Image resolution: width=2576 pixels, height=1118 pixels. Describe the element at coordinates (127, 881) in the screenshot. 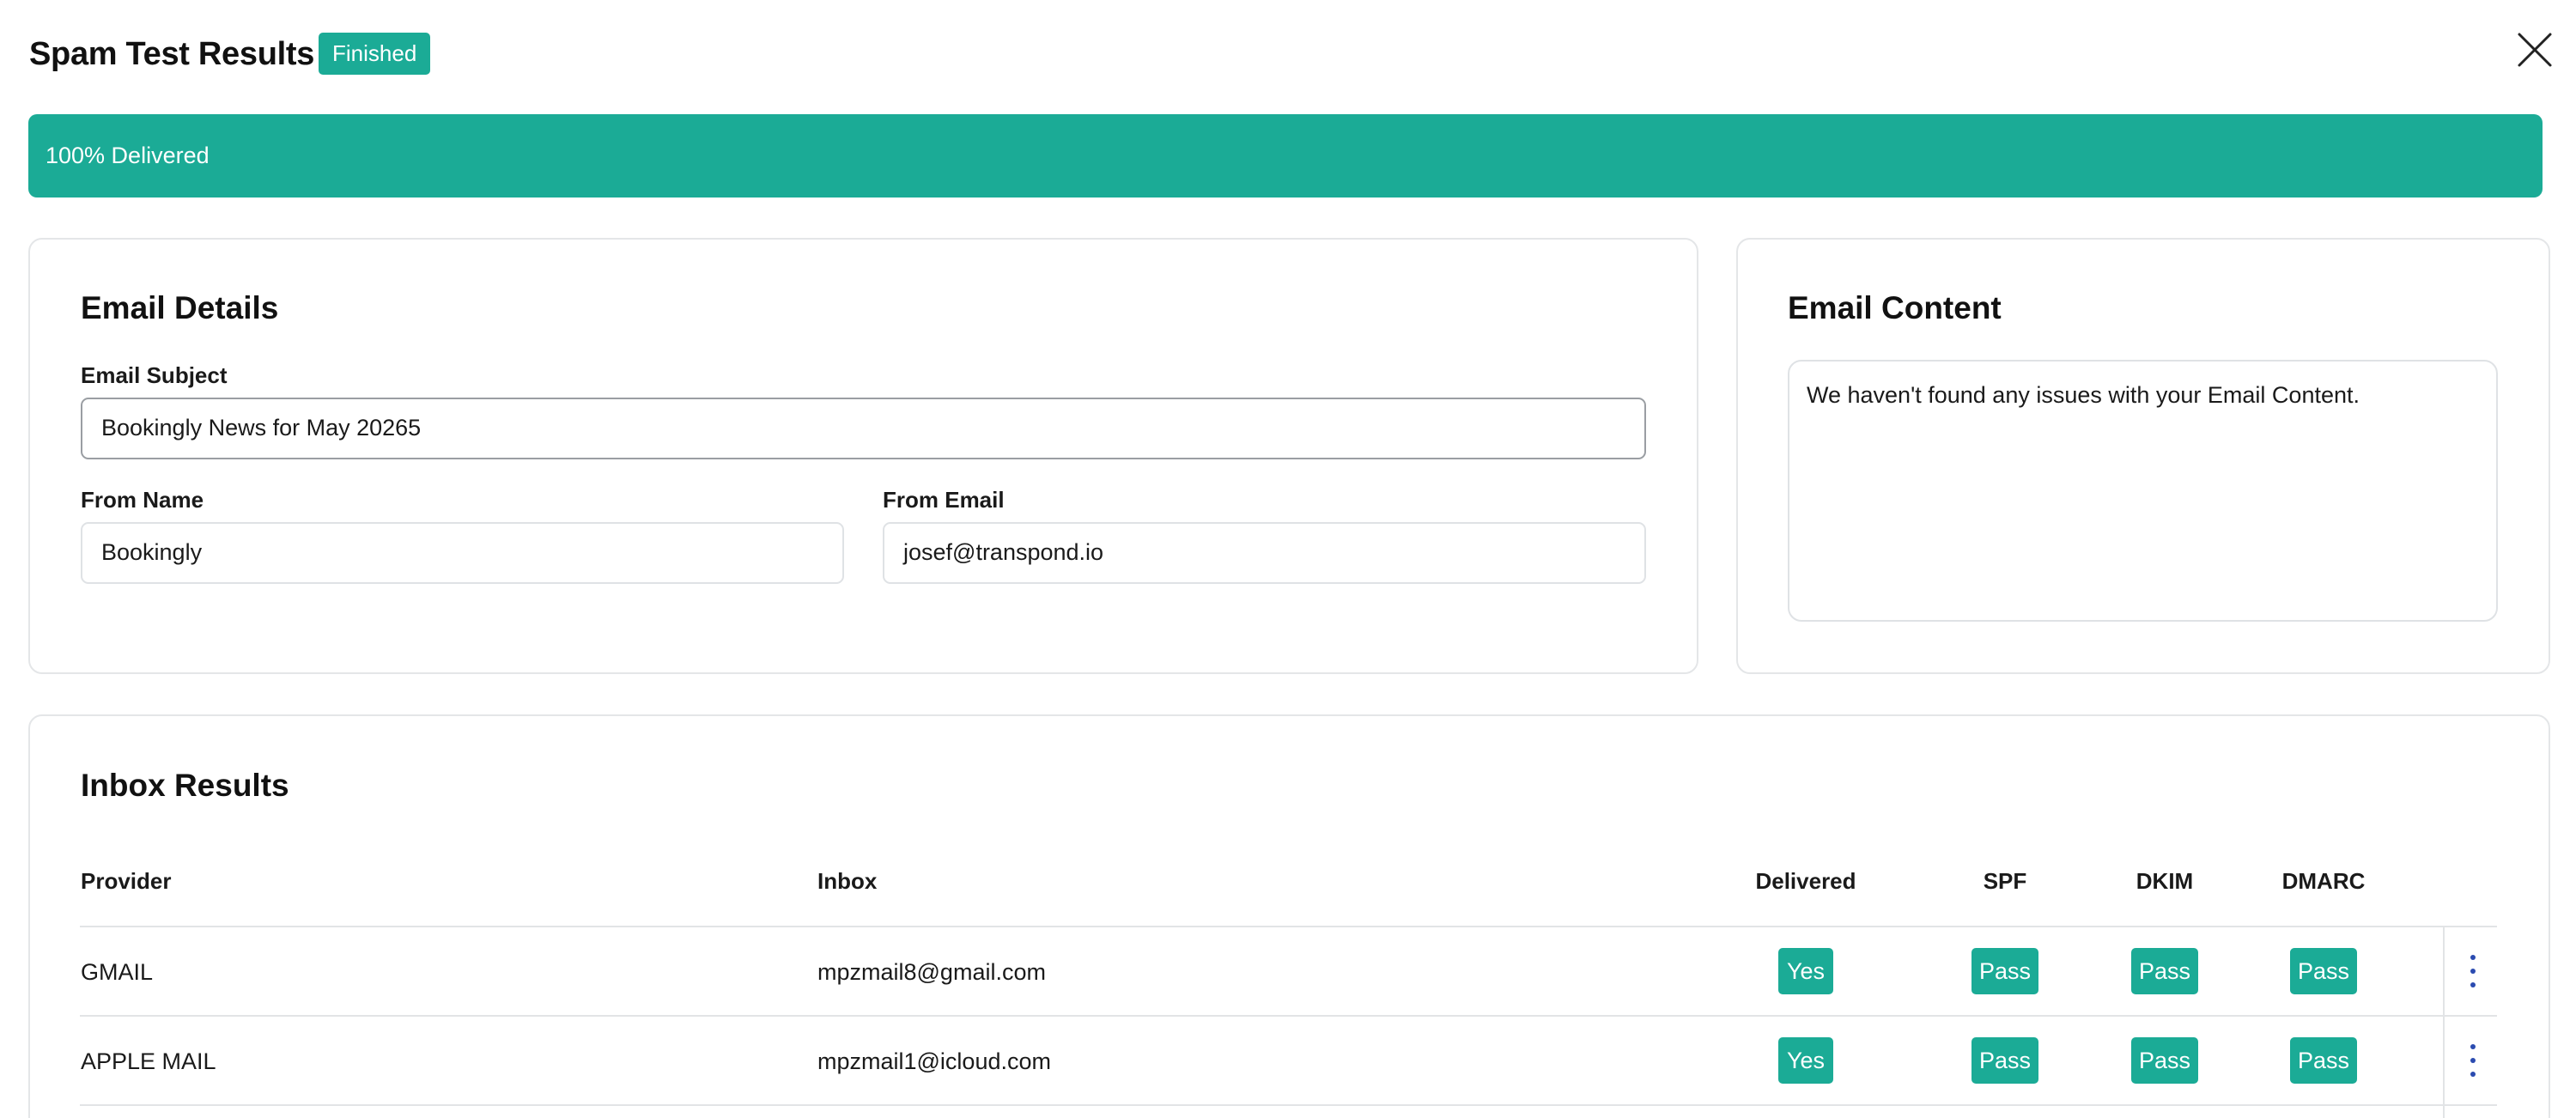

I see `column-header-provider: Provider` at that location.